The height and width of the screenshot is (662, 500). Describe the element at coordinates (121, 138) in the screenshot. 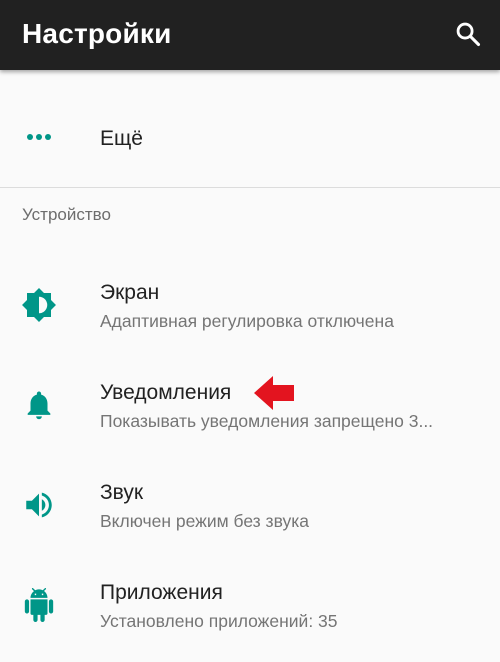

I see `settings-item-more-label: Ещё` at that location.